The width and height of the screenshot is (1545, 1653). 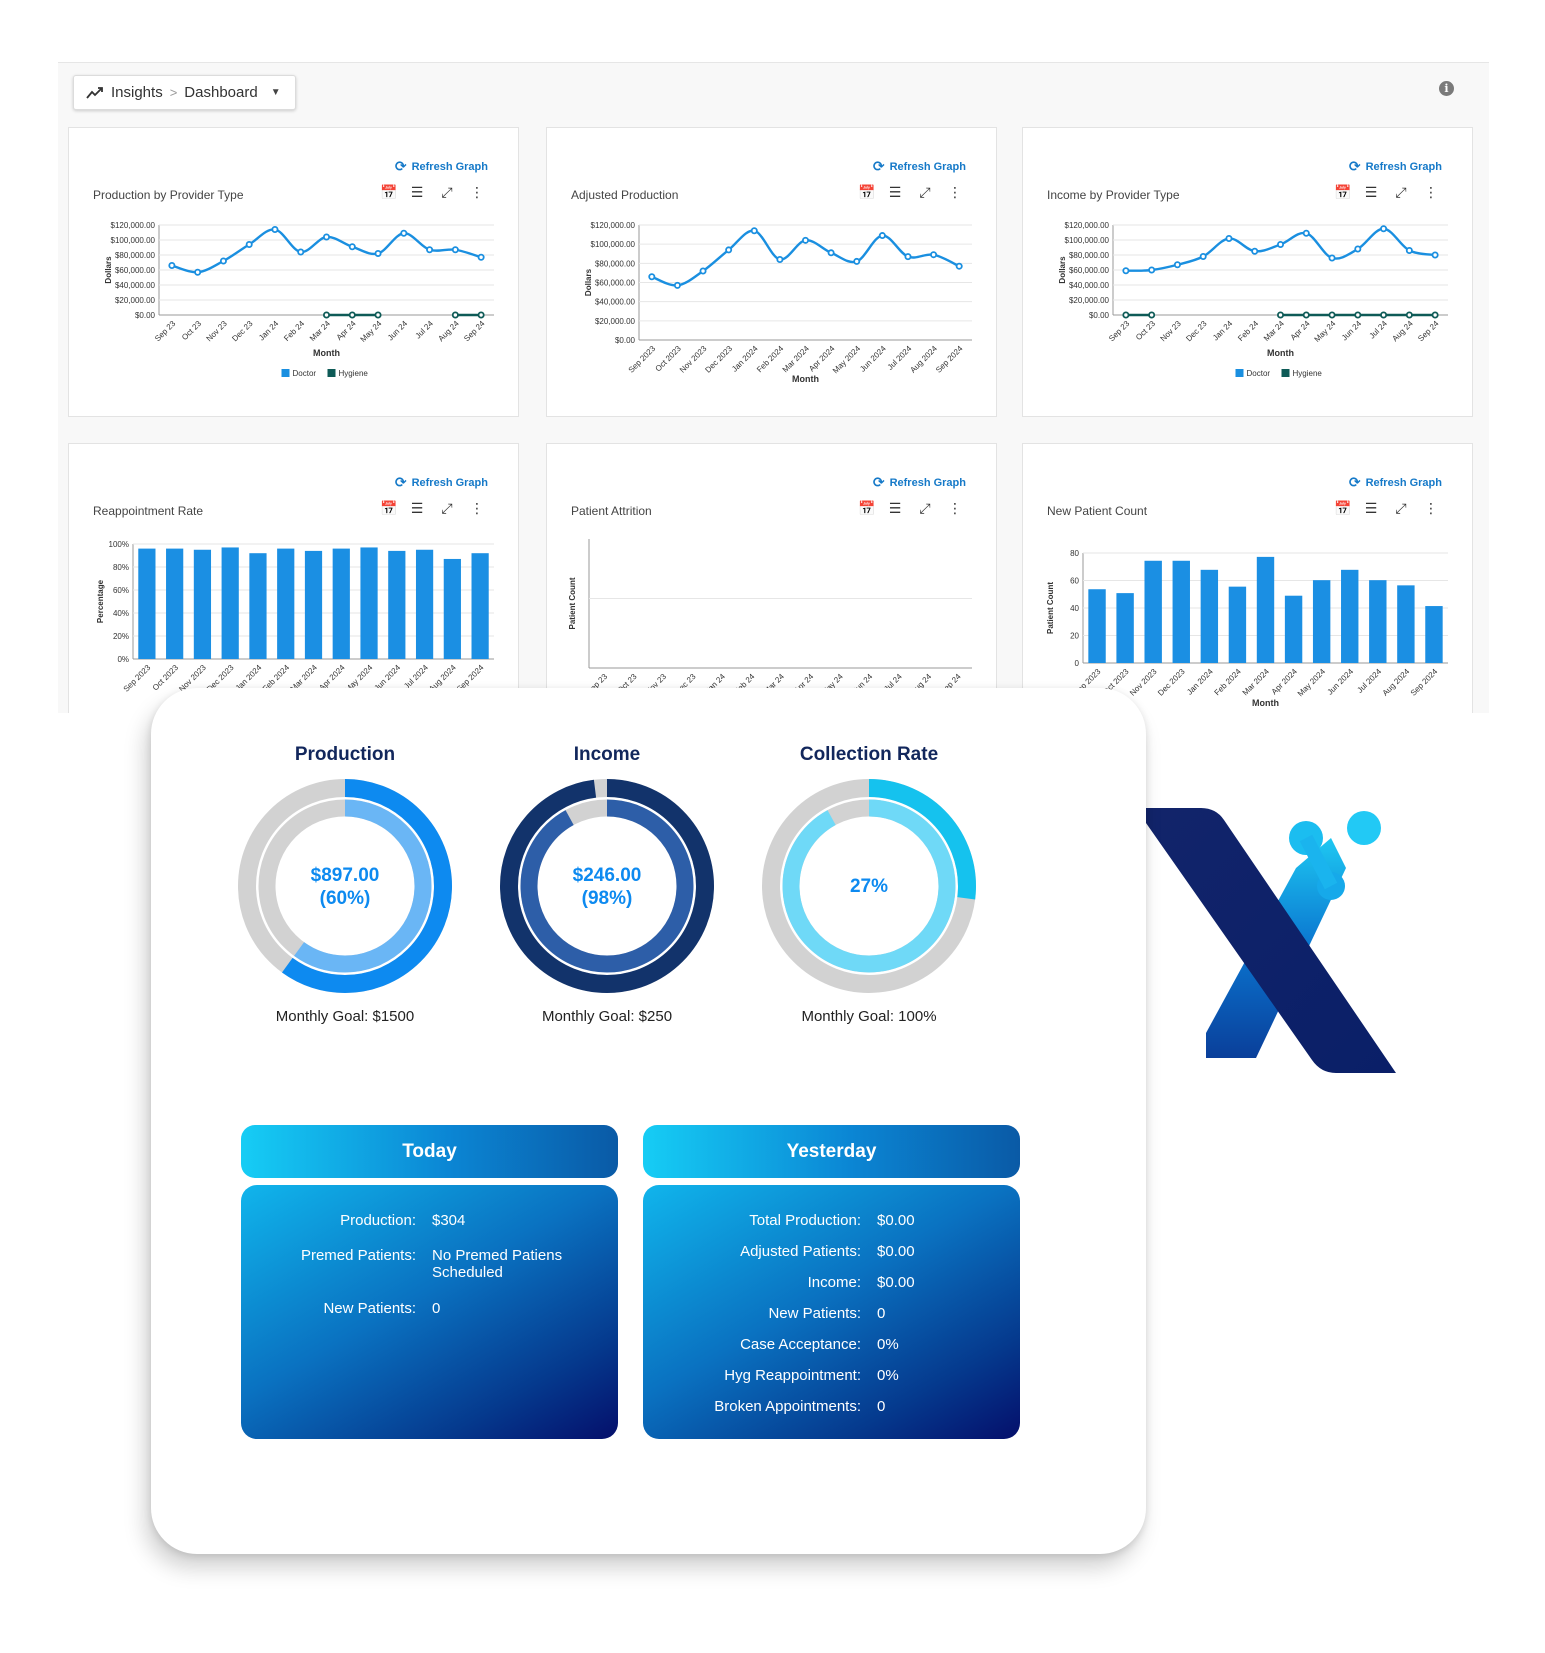 What do you see at coordinates (869, 754) in the screenshot?
I see `gauge-title: Collection Rate` at bounding box center [869, 754].